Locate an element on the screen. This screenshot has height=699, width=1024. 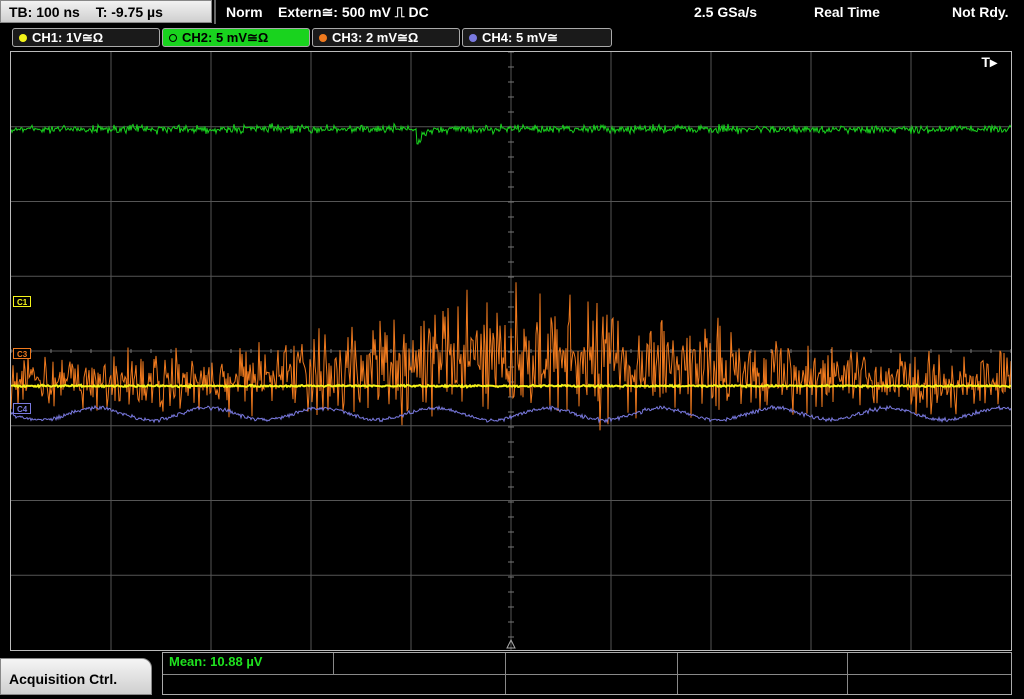
tab-ch1: CH1: 1V≅Ω is located at coordinates (86, 37).